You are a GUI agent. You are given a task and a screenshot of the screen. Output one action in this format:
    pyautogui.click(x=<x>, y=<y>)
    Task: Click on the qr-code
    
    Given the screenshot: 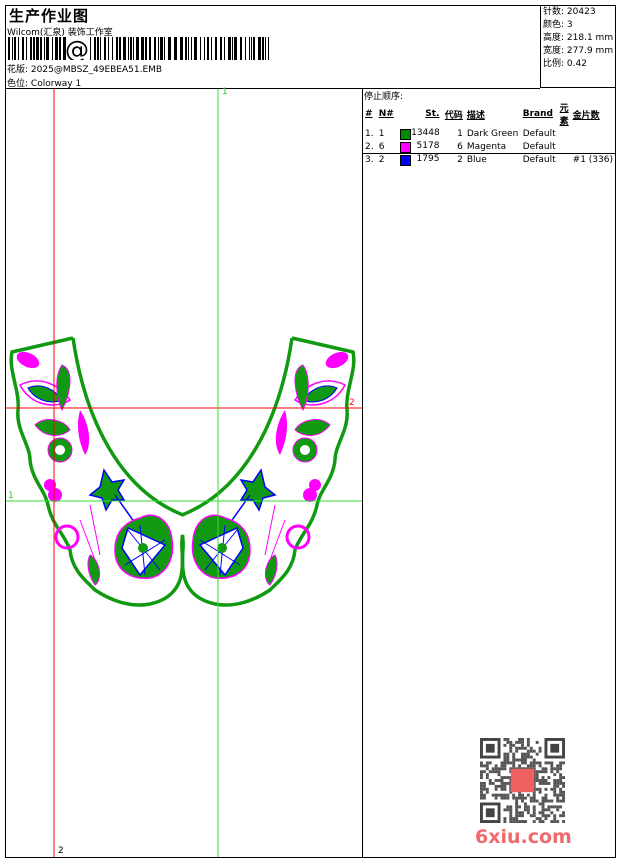 What is the action you would take?
    pyautogui.click(x=522, y=780)
    